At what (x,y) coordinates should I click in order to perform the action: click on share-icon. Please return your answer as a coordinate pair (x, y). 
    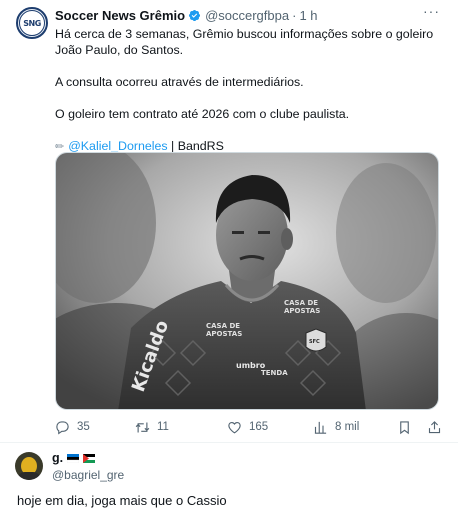
    Looking at the image, I should click on (434, 426).